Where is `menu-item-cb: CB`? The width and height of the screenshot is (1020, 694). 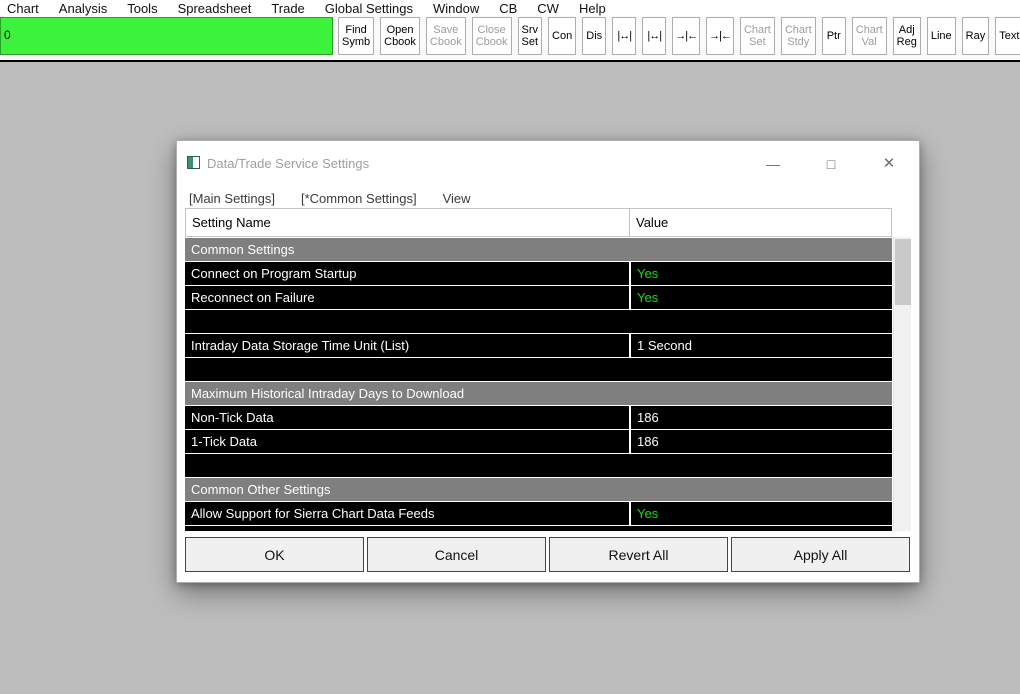
menu-item-cb: CB is located at coordinates (508, 8).